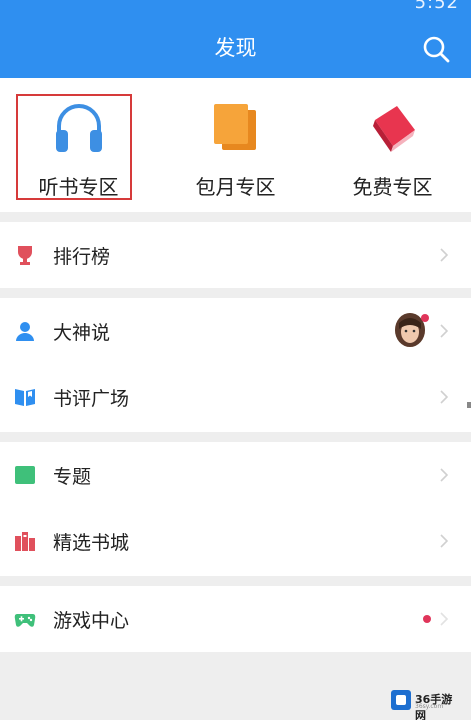 Image resolution: width=471 pixels, height=720 pixels. What do you see at coordinates (235, 475) in the screenshot?
I see `list-item-topics: 专题` at bounding box center [235, 475].